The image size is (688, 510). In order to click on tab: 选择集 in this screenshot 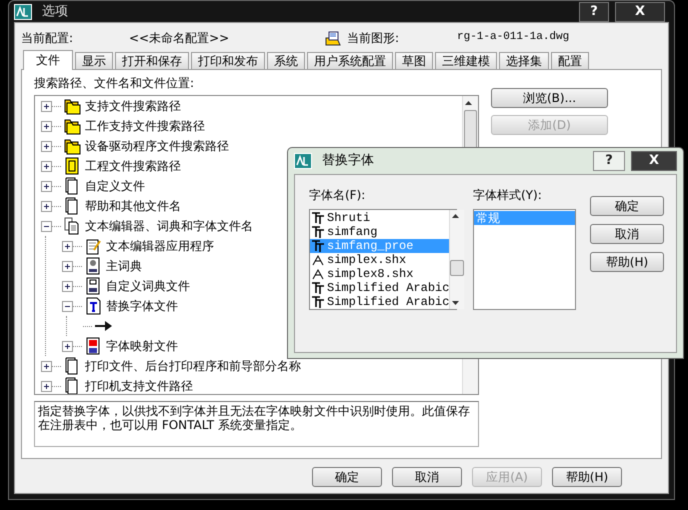, I will do `click(524, 60)`.